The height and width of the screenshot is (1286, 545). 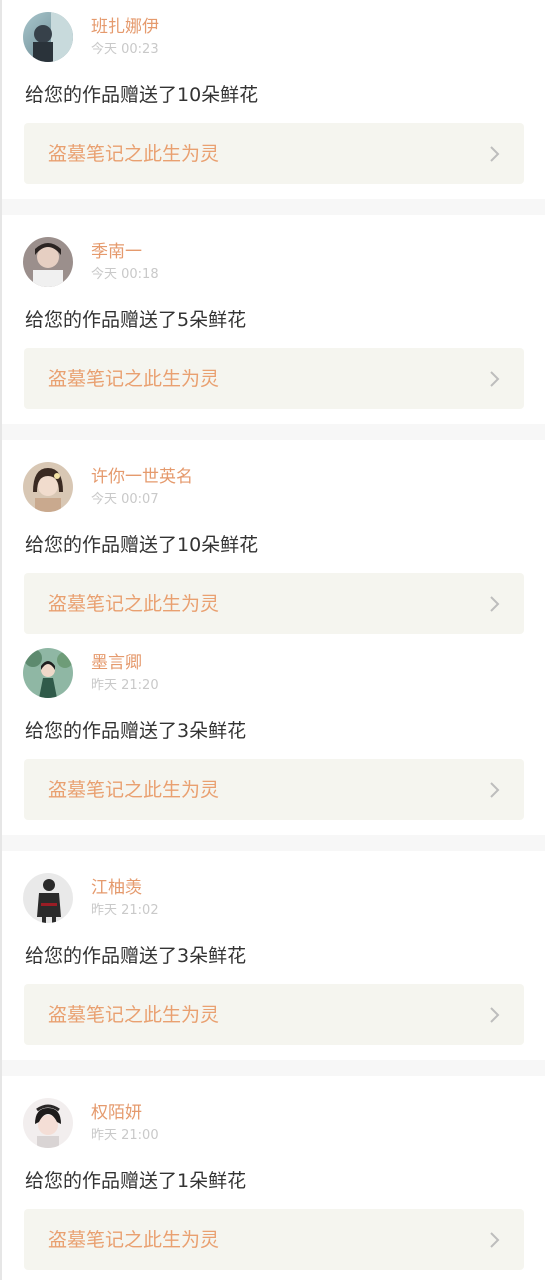 What do you see at coordinates (125, 499) in the screenshot?
I see `timestamp: 今天 00:07` at bounding box center [125, 499].